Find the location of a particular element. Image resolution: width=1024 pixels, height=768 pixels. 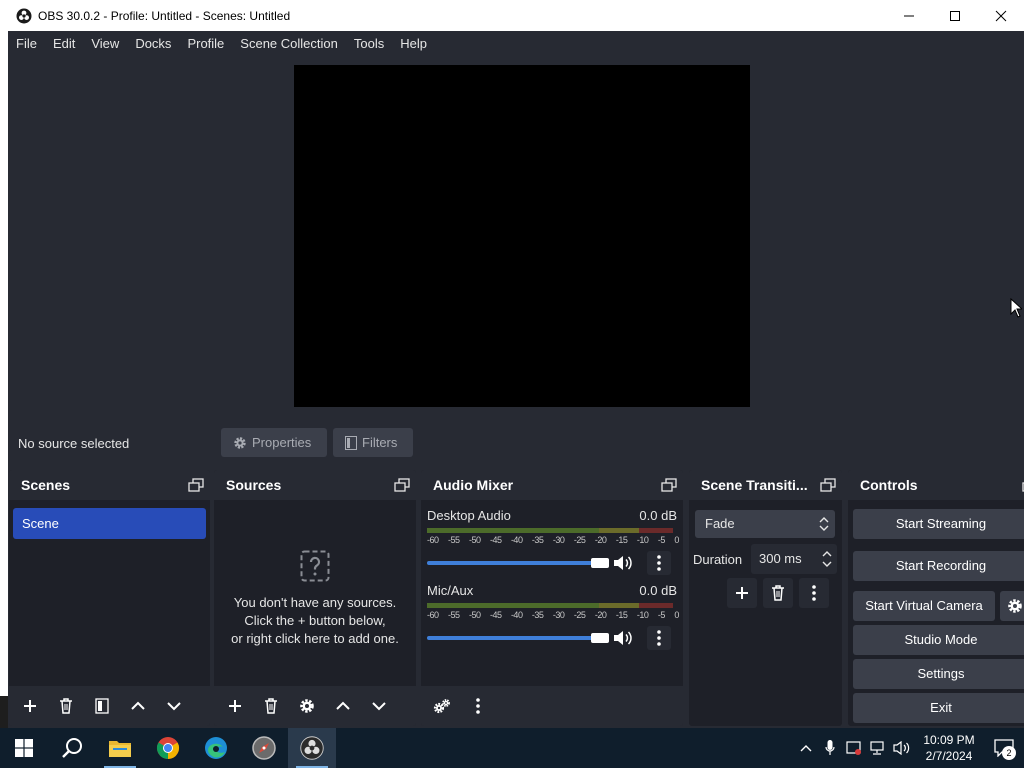

question-icon is located at coordinates (315, 566).